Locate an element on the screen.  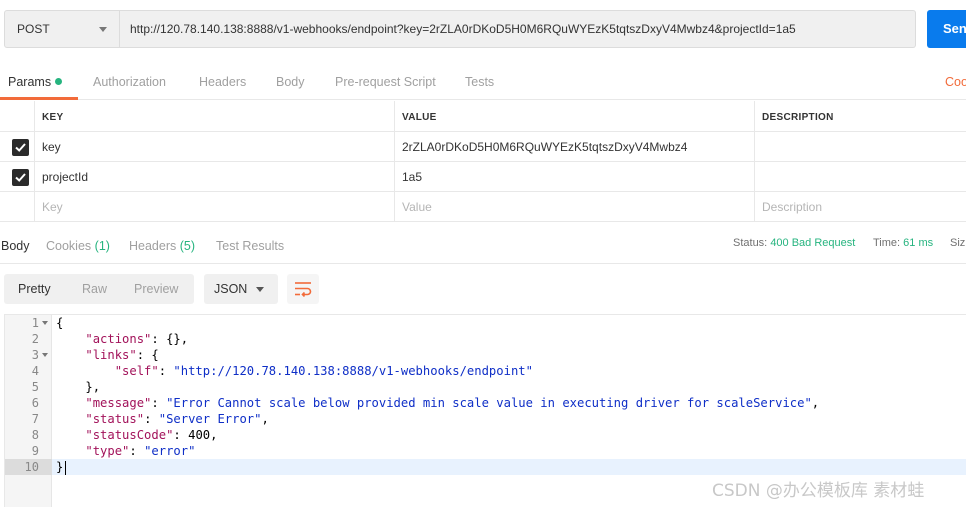
header-description: DESCRIPTION is located at coordinates (798, 117).